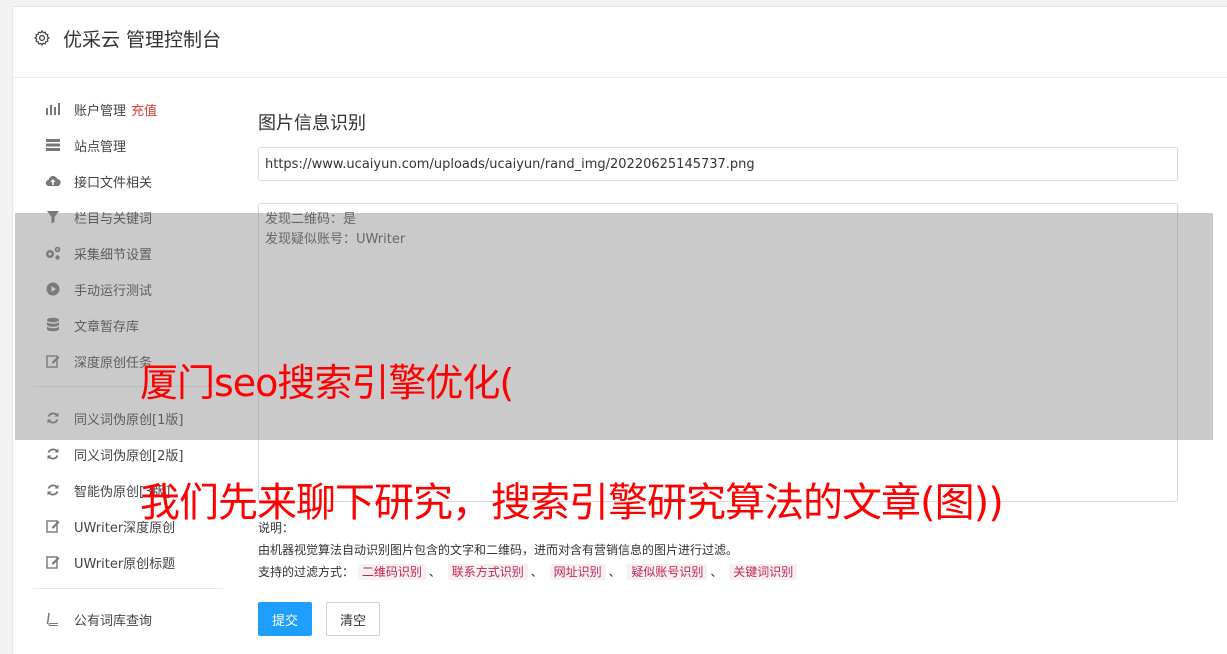  I want to click on clear-button: 清空, so click(353, 619).